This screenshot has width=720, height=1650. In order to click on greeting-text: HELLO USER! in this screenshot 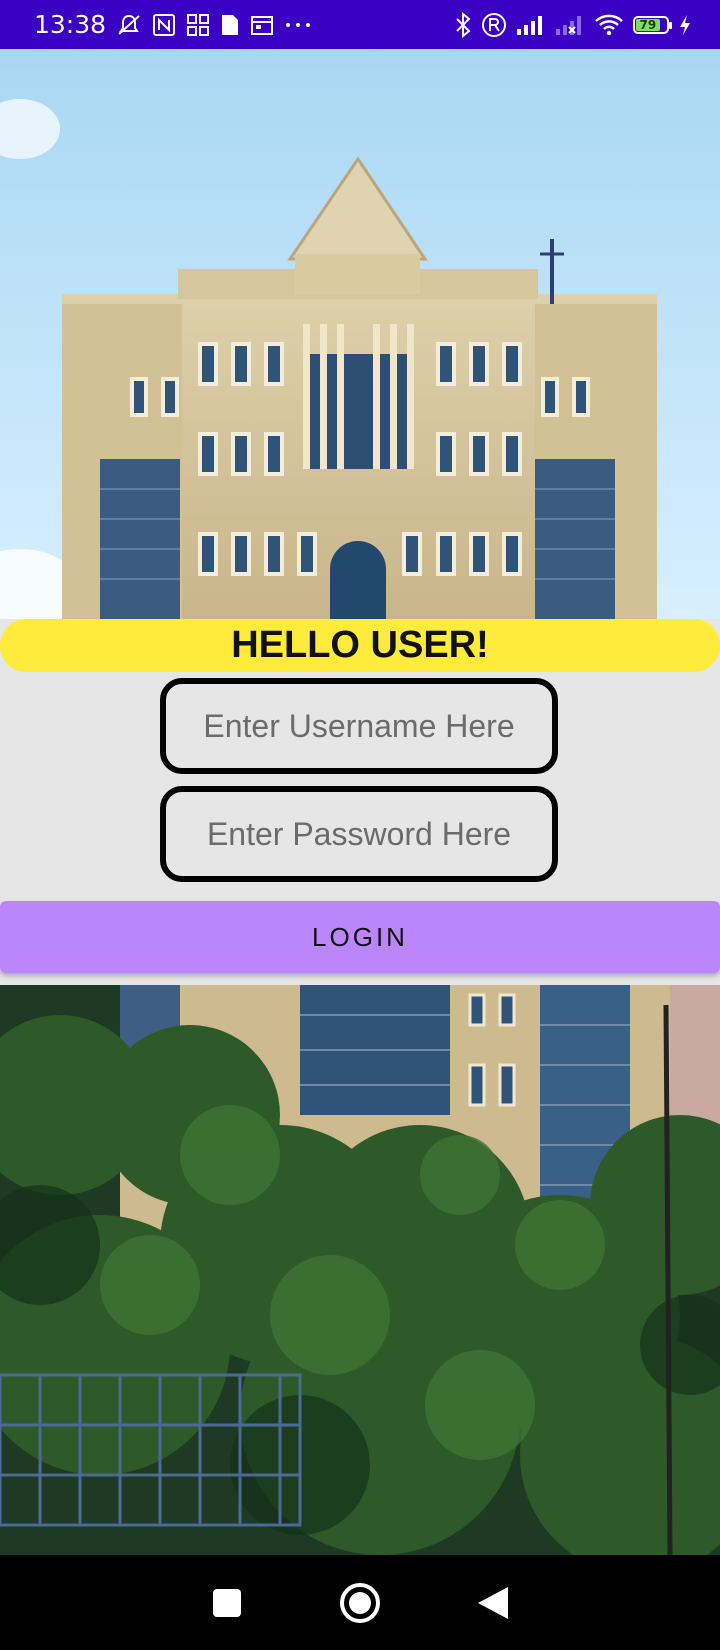, I will do `click(360, 645)`.